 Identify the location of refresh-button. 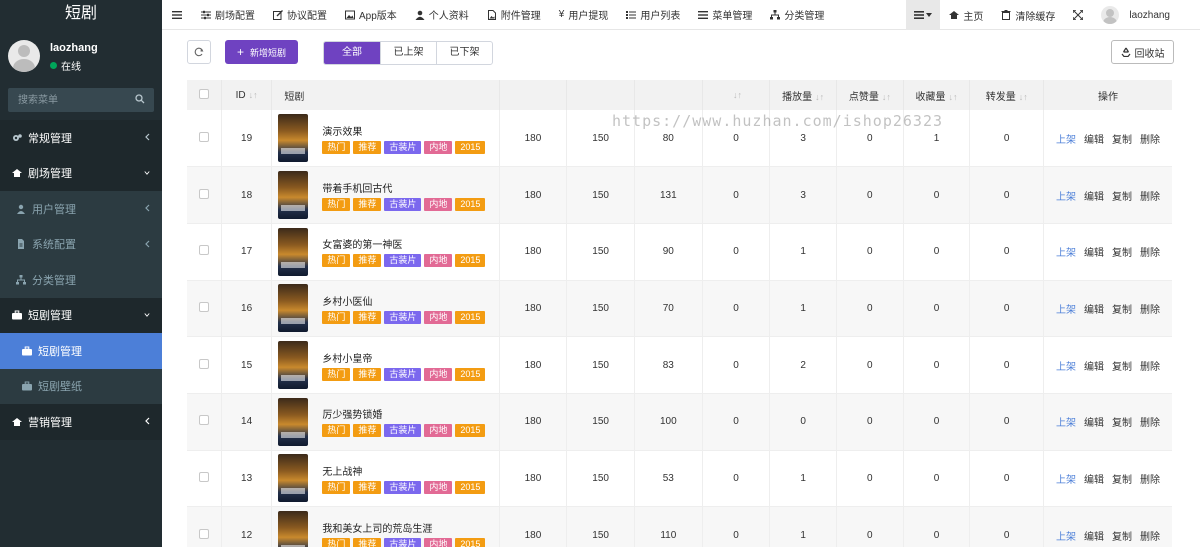
(199, 52).